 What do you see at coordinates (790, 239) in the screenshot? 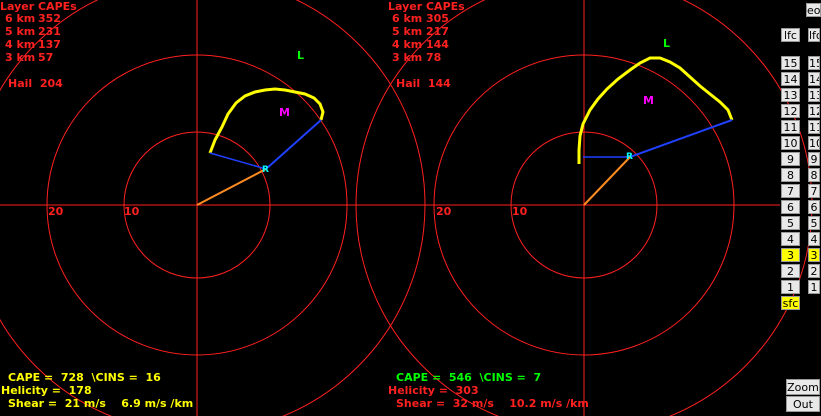
I see `level-button-left: 4` at bounding box center [790, 239].